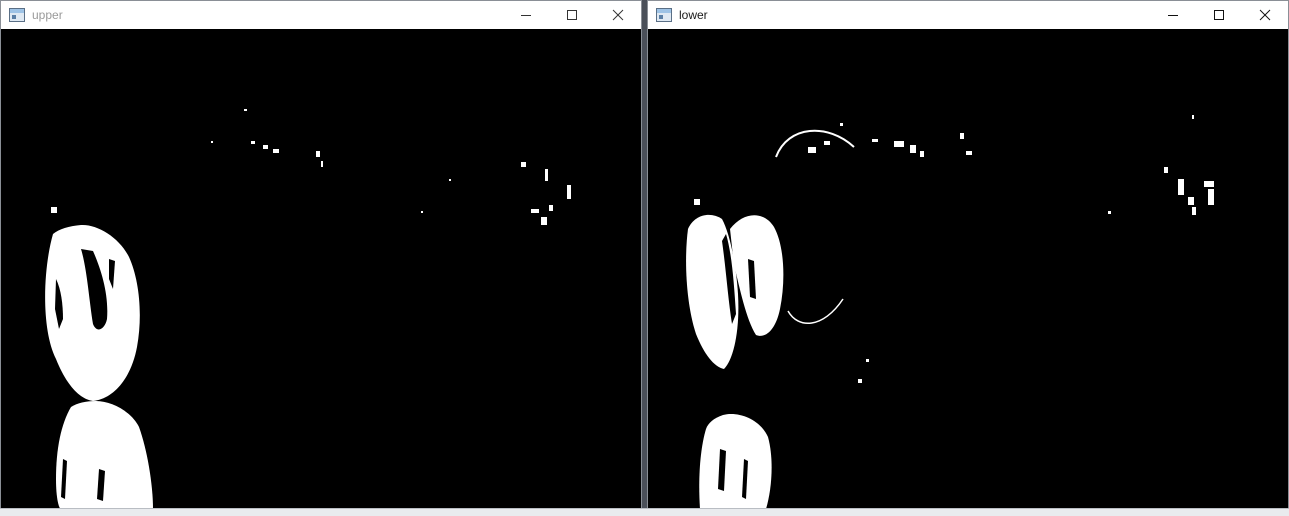 This screenshot has width=1289, height=516. I want to click on titlebar-upper: upper, so click(321, 15).